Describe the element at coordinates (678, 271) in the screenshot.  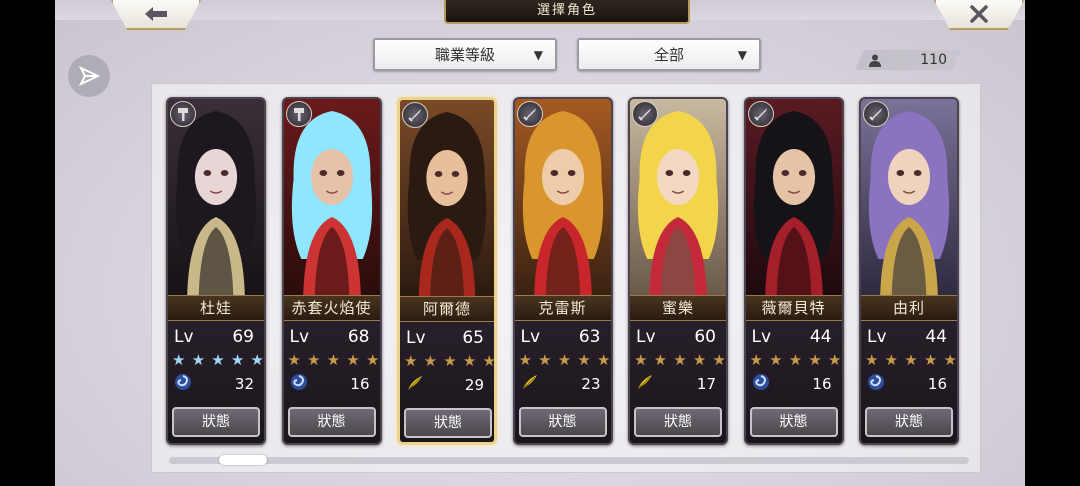
I see `character-card: 蜜樂 Lv 60 ★ ★ ★ ★ ★ 17 狀態` at that location.